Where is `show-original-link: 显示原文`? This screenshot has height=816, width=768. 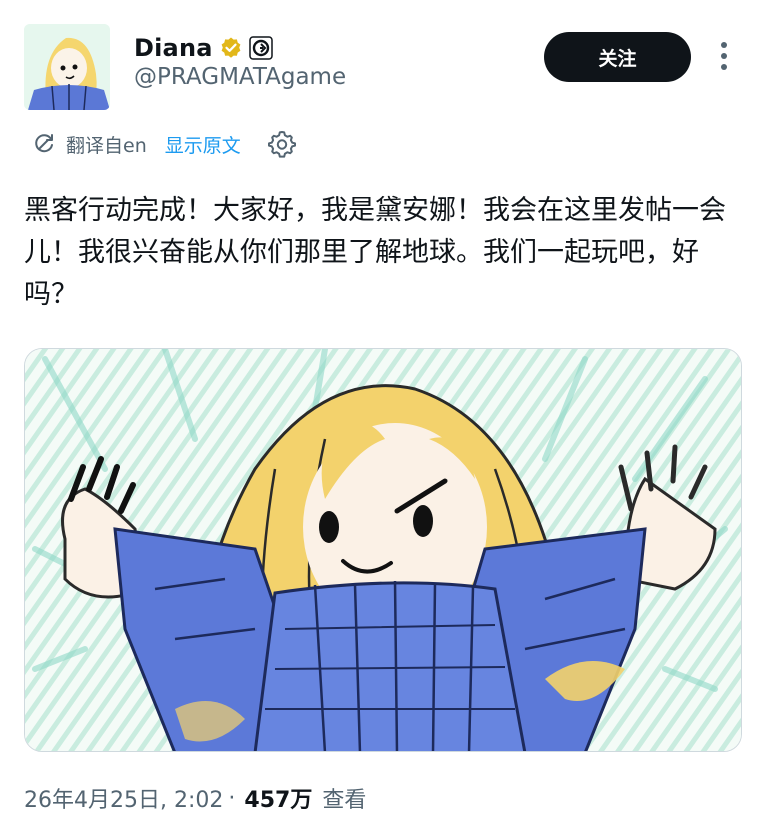
show-original-link: 显示原文 is located at coordinates (203, 144).